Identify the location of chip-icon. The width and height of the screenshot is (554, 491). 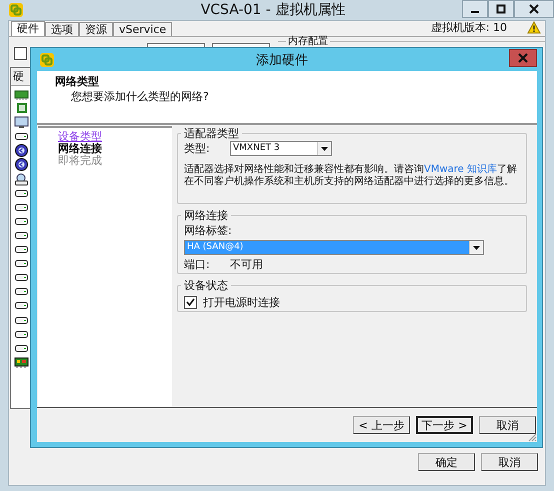
(21, 109).